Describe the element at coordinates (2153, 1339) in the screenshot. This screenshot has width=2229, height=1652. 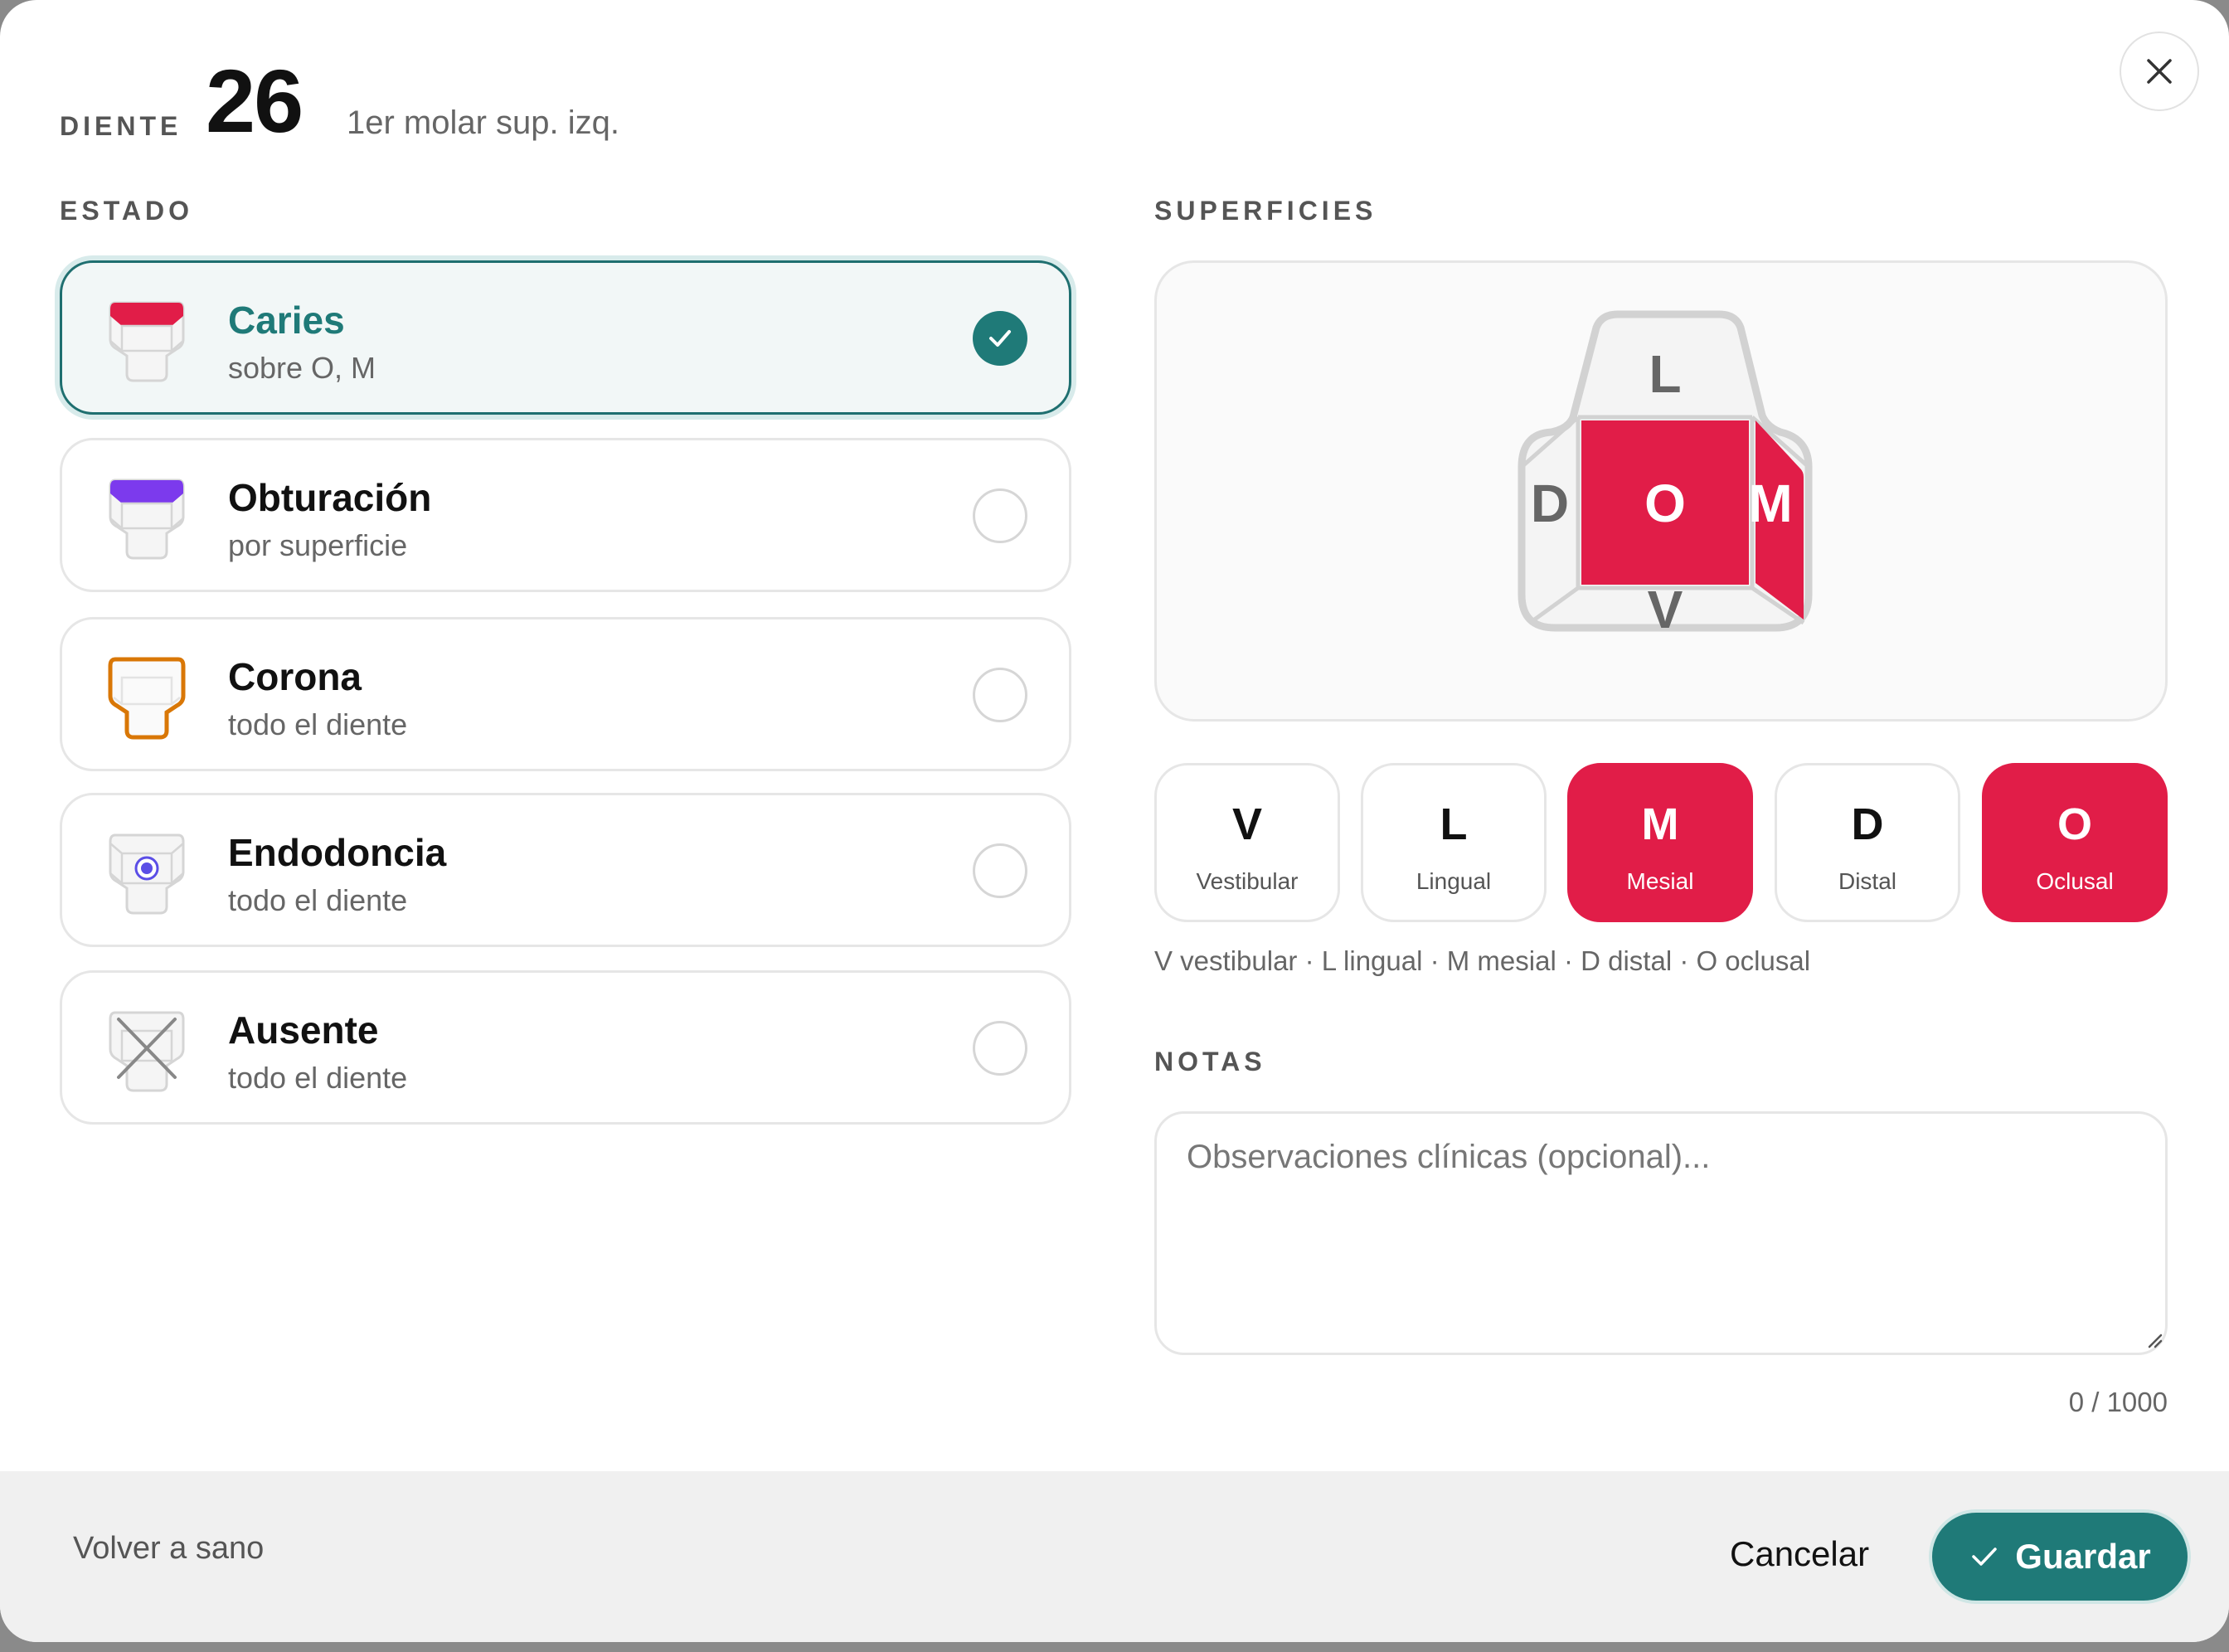
I see `resize-handle-icon` at that location.